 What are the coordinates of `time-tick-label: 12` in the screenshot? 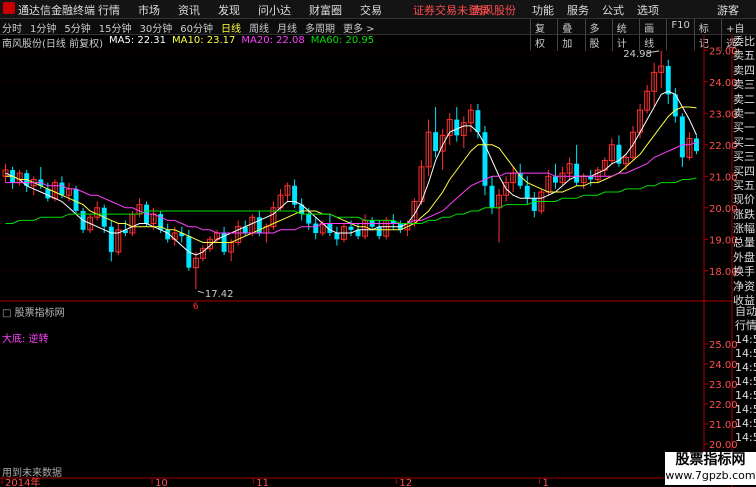 It's located at (405, 482).